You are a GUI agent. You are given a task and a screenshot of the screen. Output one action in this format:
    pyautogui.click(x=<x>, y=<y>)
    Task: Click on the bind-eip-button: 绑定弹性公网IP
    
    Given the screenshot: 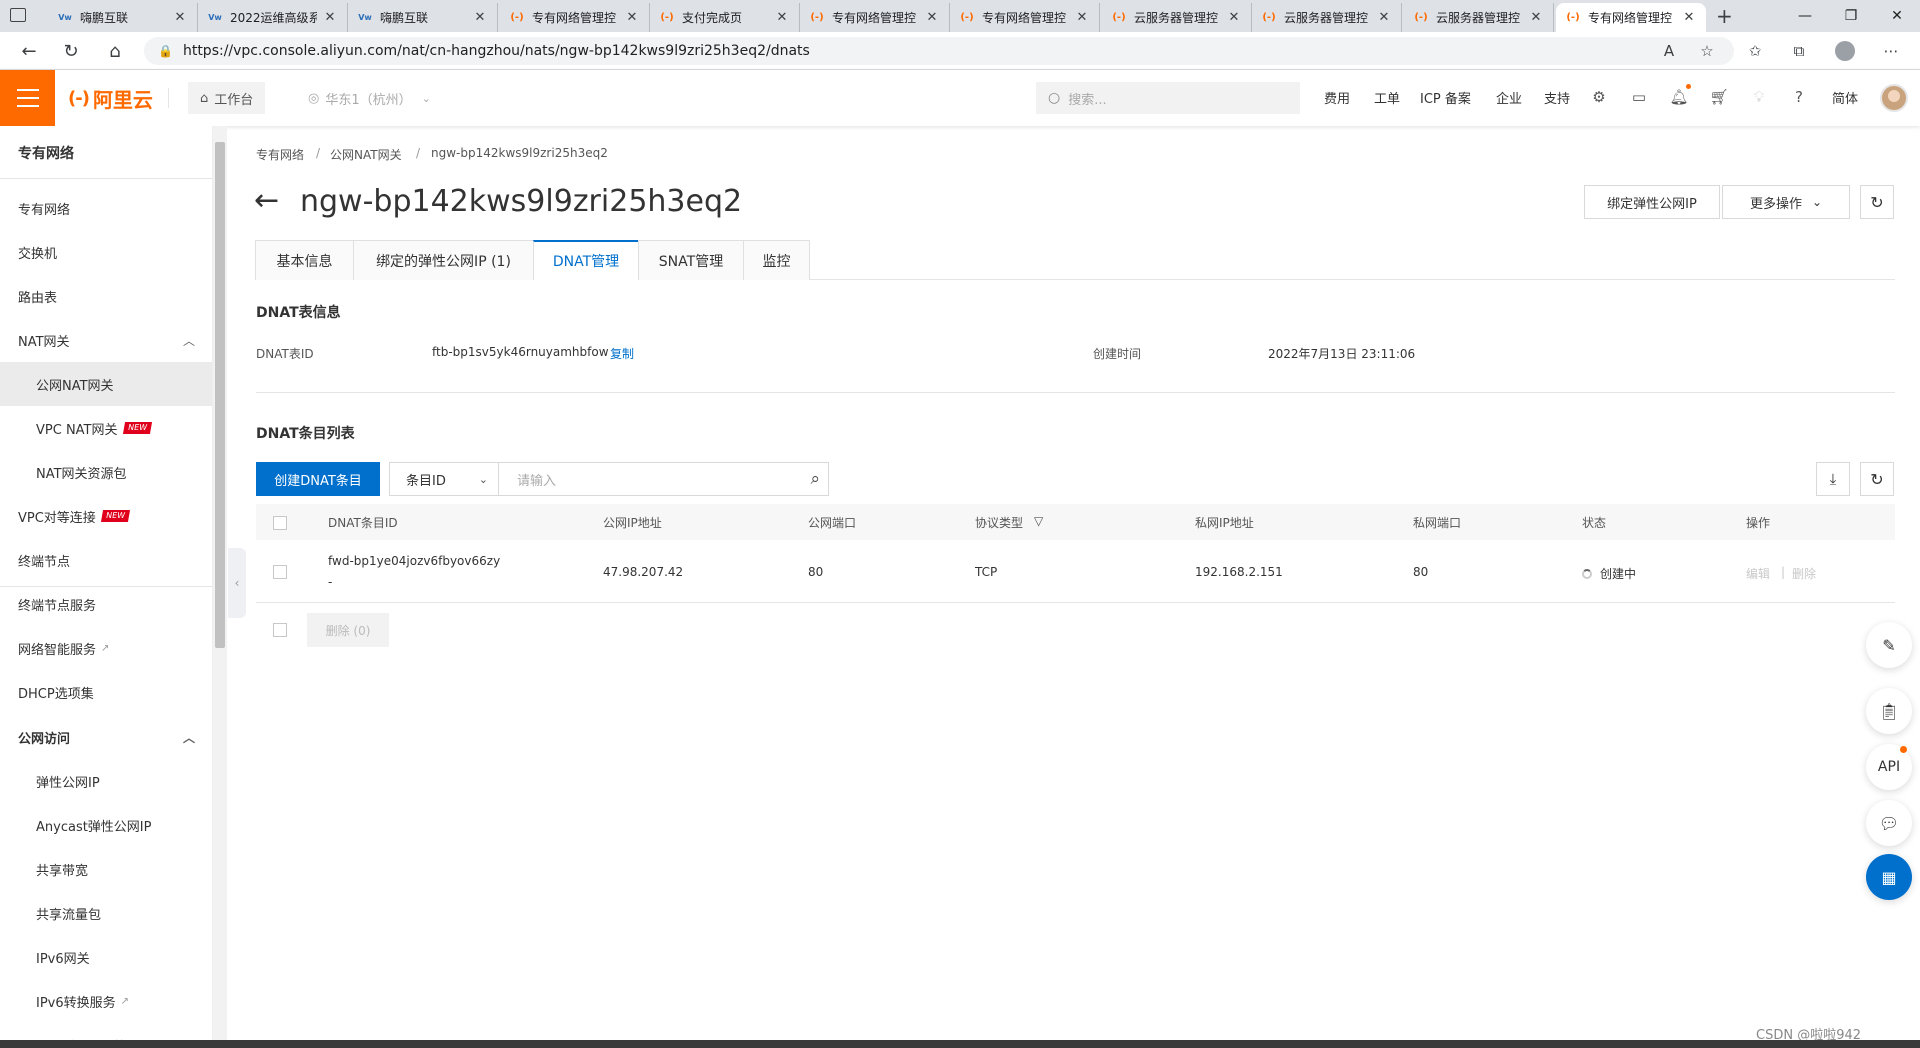 What is the action you would take?
    pyautogui.click(x=1652, y=202)
    